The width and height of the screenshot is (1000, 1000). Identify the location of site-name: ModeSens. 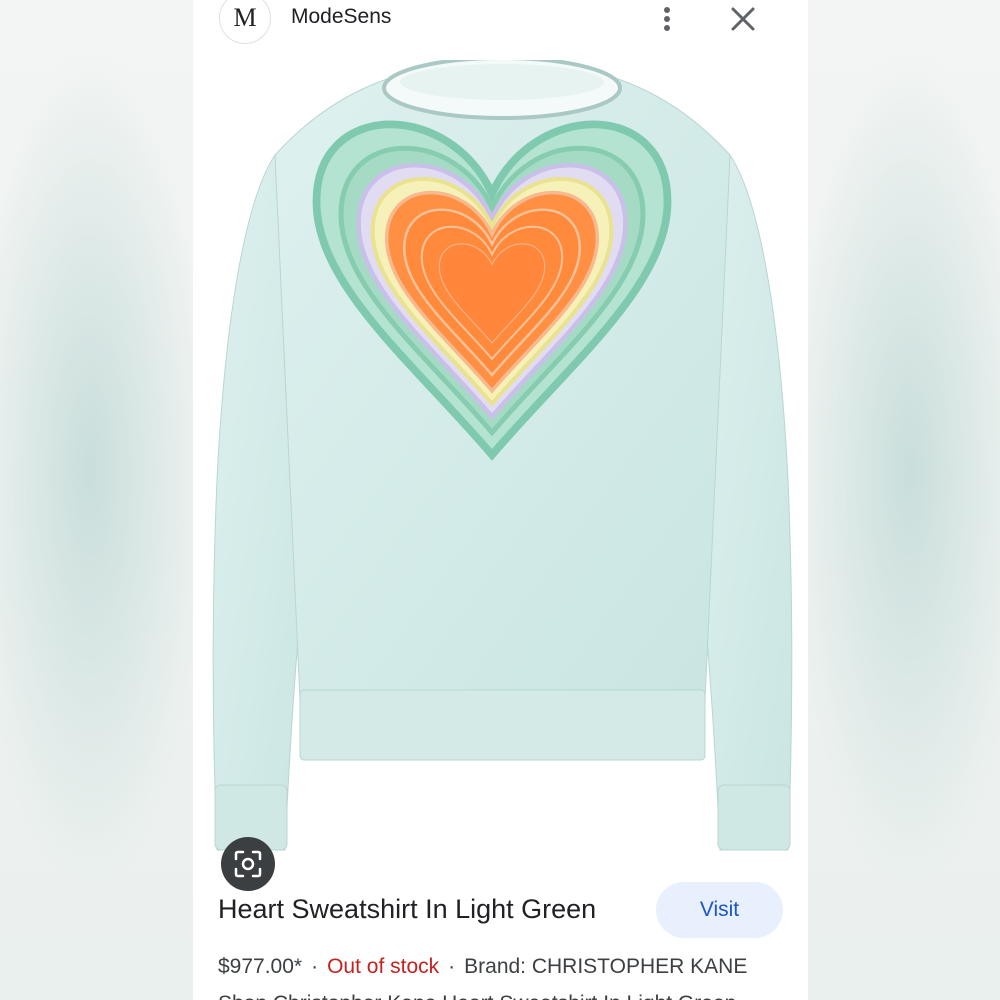
(341, 17).